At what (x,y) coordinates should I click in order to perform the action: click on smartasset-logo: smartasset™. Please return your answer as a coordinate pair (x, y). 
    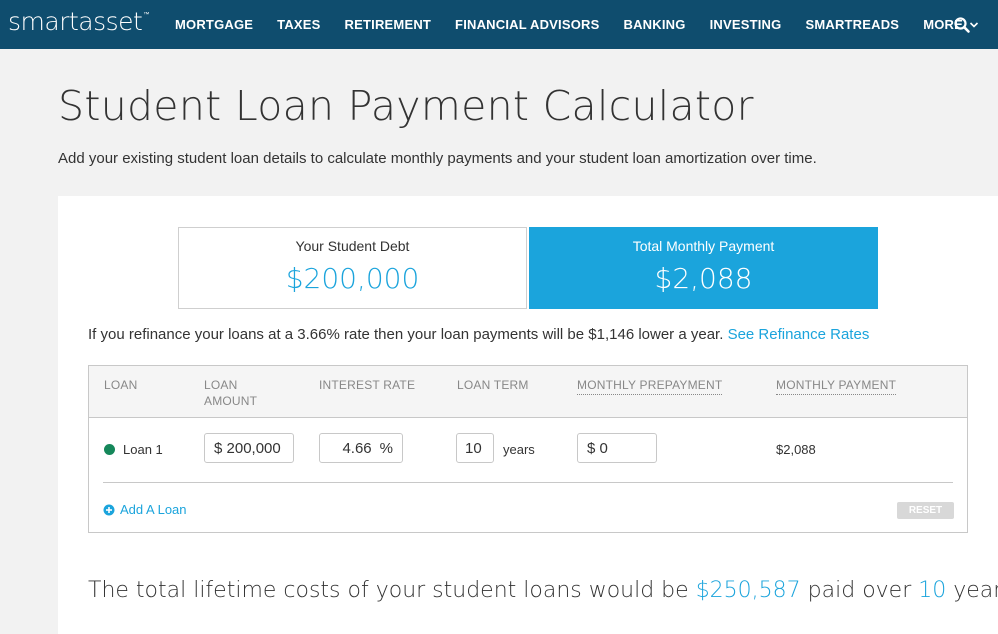
    Looking at the image, I should click on (78, 21).